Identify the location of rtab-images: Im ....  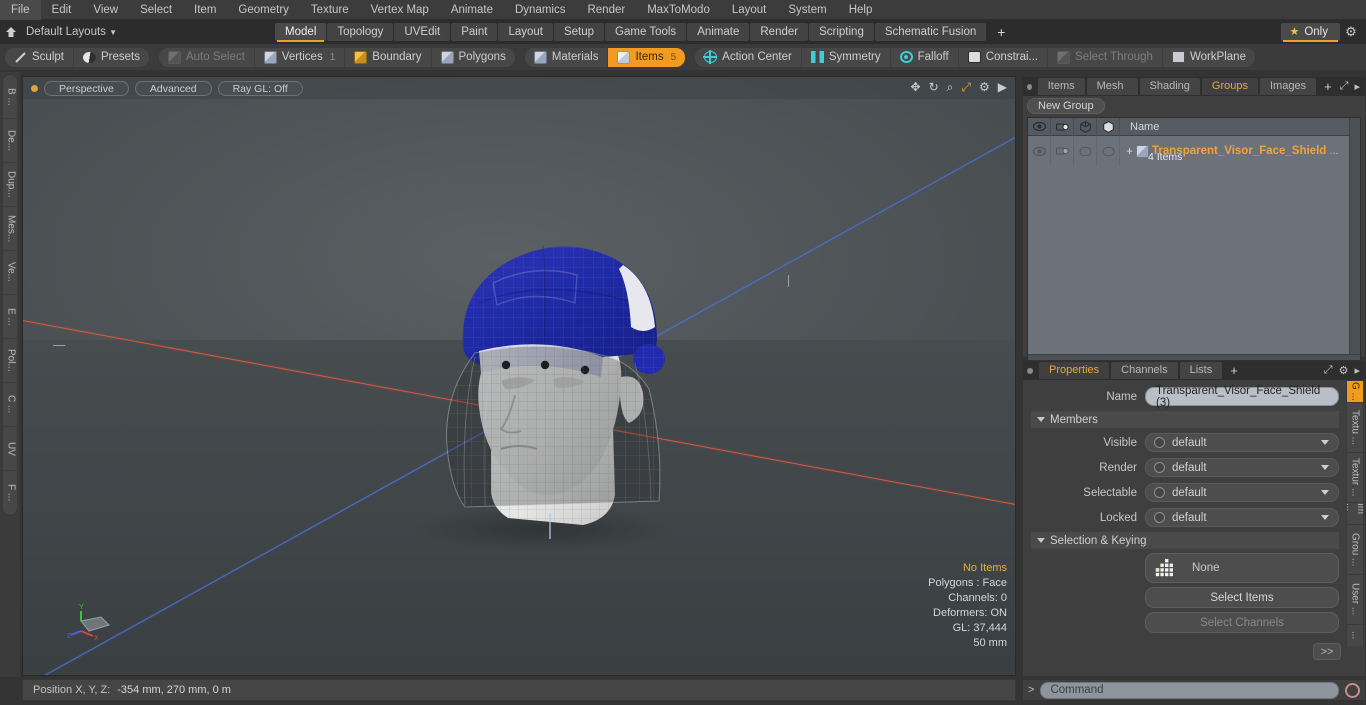
(1355, 513).